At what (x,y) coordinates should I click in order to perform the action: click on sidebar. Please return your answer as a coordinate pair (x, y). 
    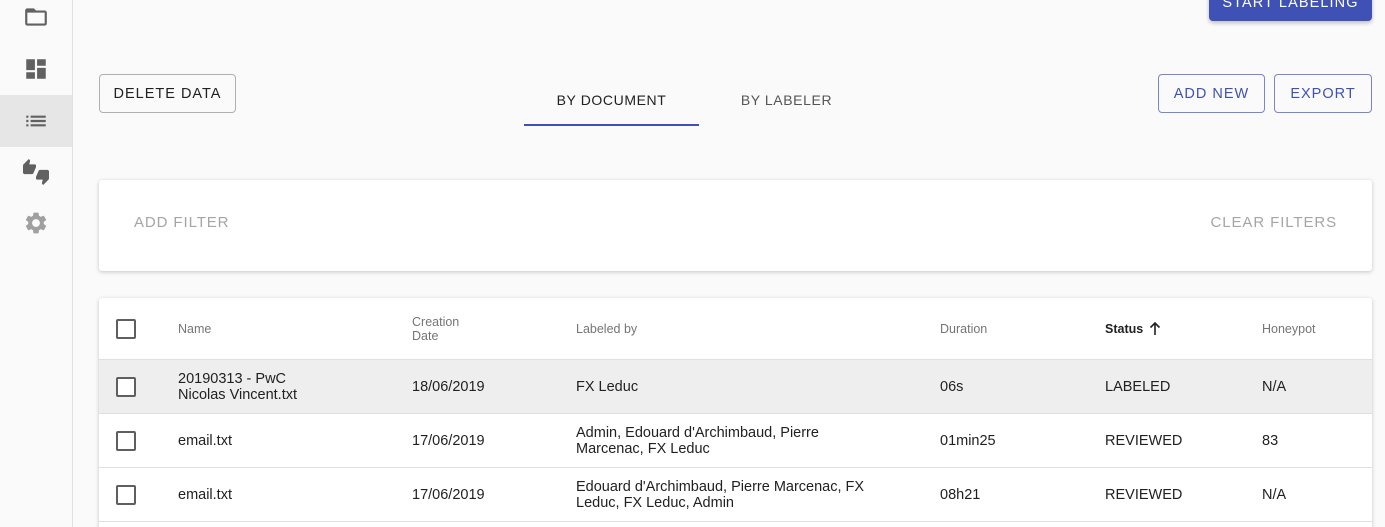
    Looking at the image, I should click on (36, 263).